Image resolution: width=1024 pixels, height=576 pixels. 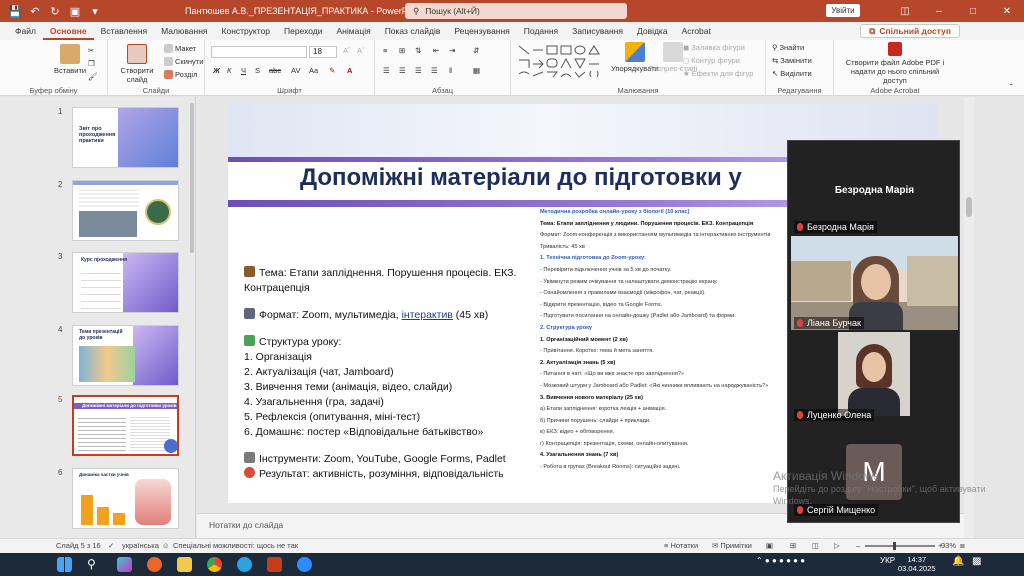 What do you see at coordinates (246, 31) in the screenshot?
I see `tab-design: Конструктор` at bounding box center [246, 31].